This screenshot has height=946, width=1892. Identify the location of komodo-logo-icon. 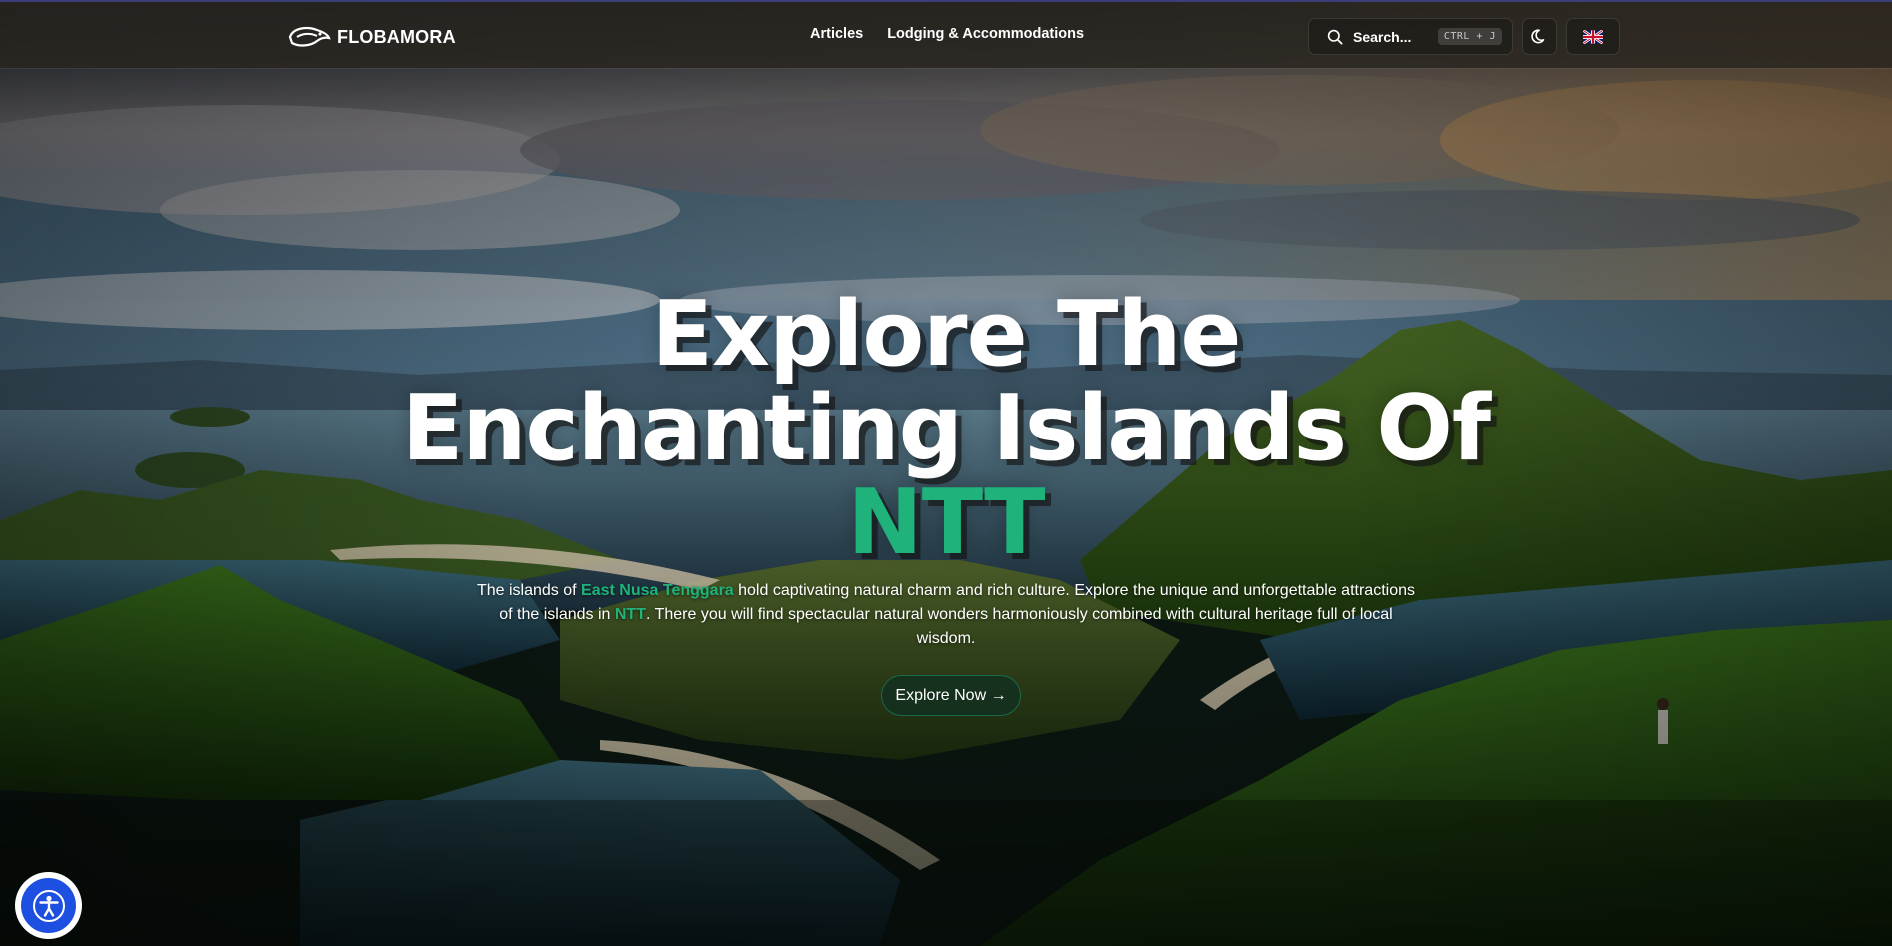
(309, 36).